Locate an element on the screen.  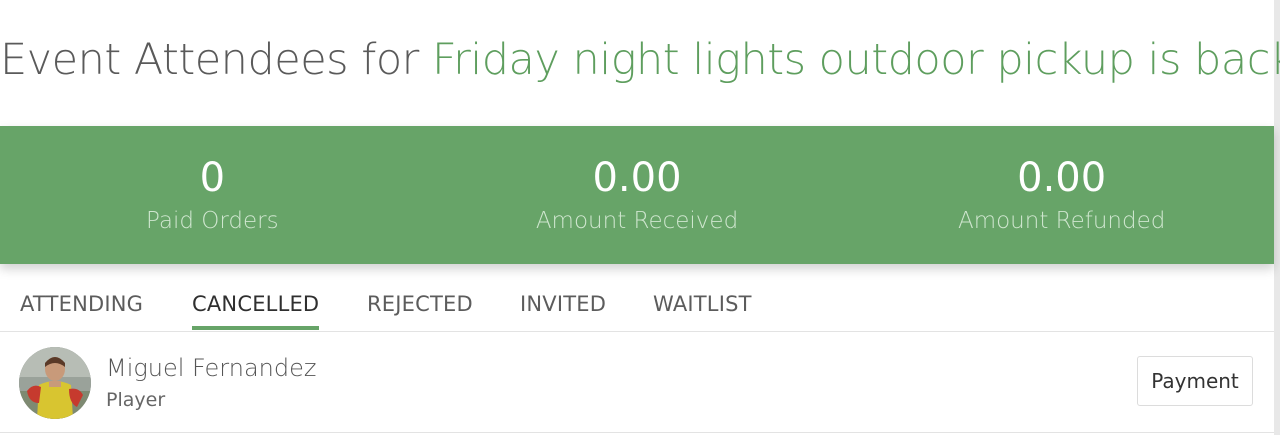
stat-label: Amount Refunded is located at coordinates (1061, 221).